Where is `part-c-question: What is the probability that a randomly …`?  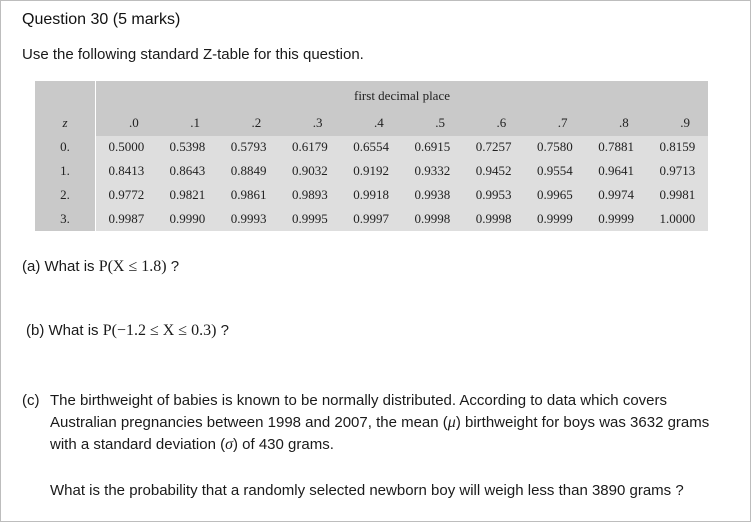
part-c-question: What is the probability that a randomly … is located at coordinates (367, 490).